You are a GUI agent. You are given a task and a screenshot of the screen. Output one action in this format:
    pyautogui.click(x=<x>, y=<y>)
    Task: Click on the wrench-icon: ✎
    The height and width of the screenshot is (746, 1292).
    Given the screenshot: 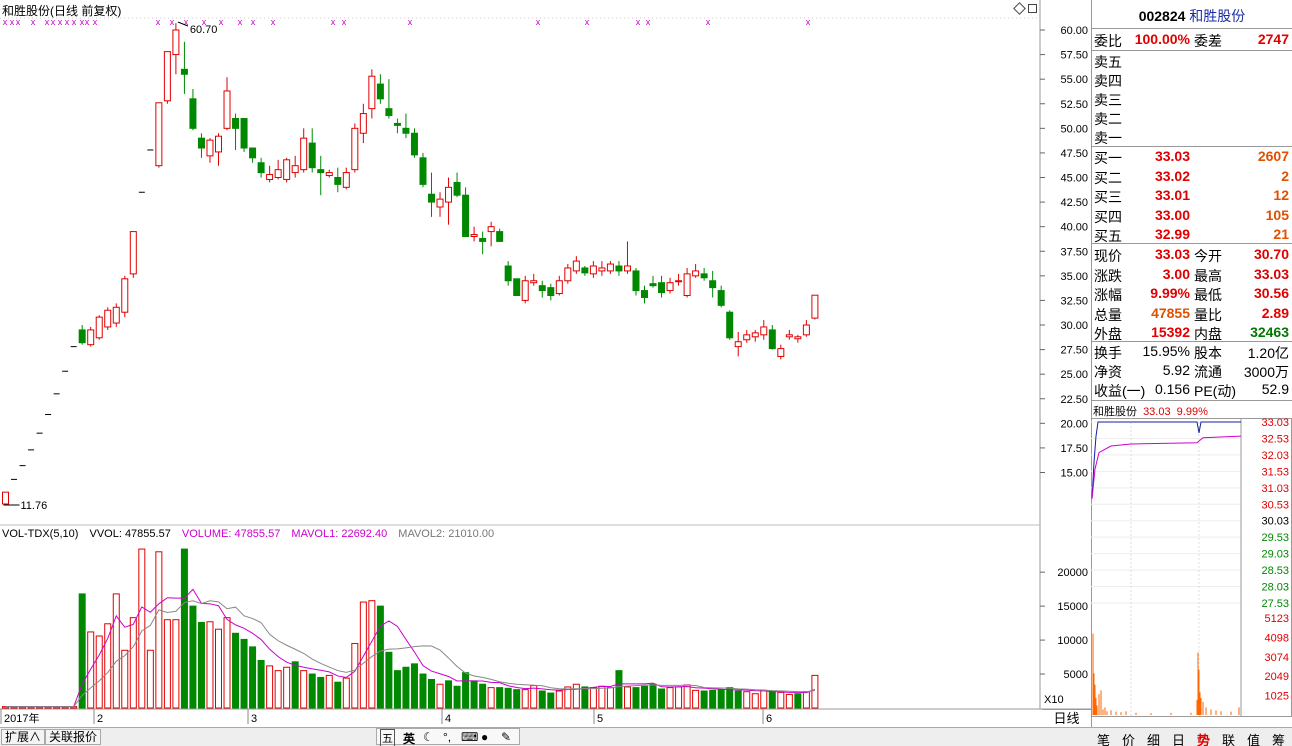 What is the action you would take?
    pyautogui.click(x=506, y=737)
    